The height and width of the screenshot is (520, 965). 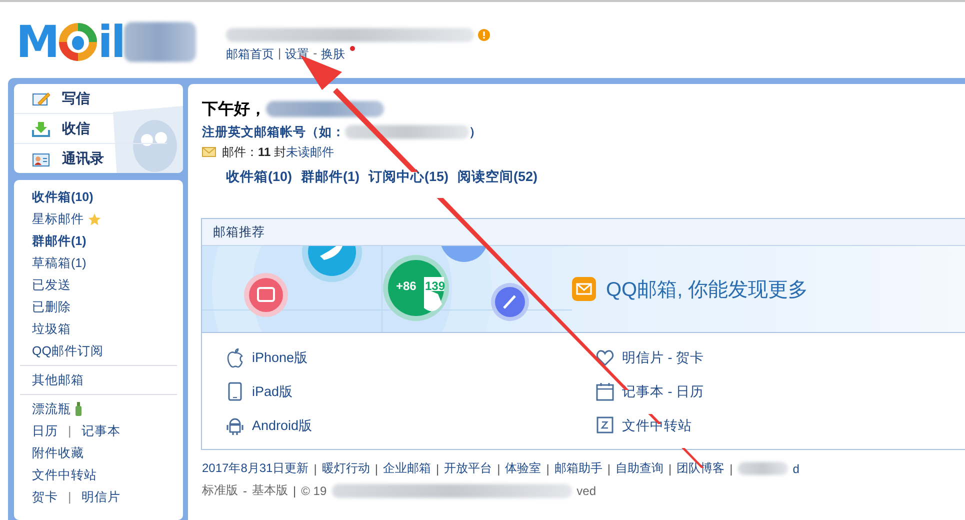 I want to click on header-link: 邮箱首页, so click(x=250, y=54).